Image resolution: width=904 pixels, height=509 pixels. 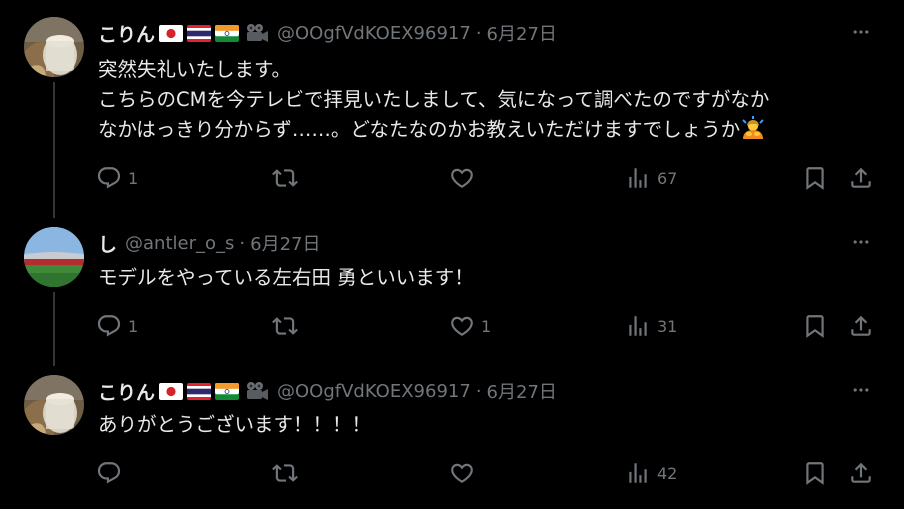 I want to click on reply-button, so click(x=112, y=473).